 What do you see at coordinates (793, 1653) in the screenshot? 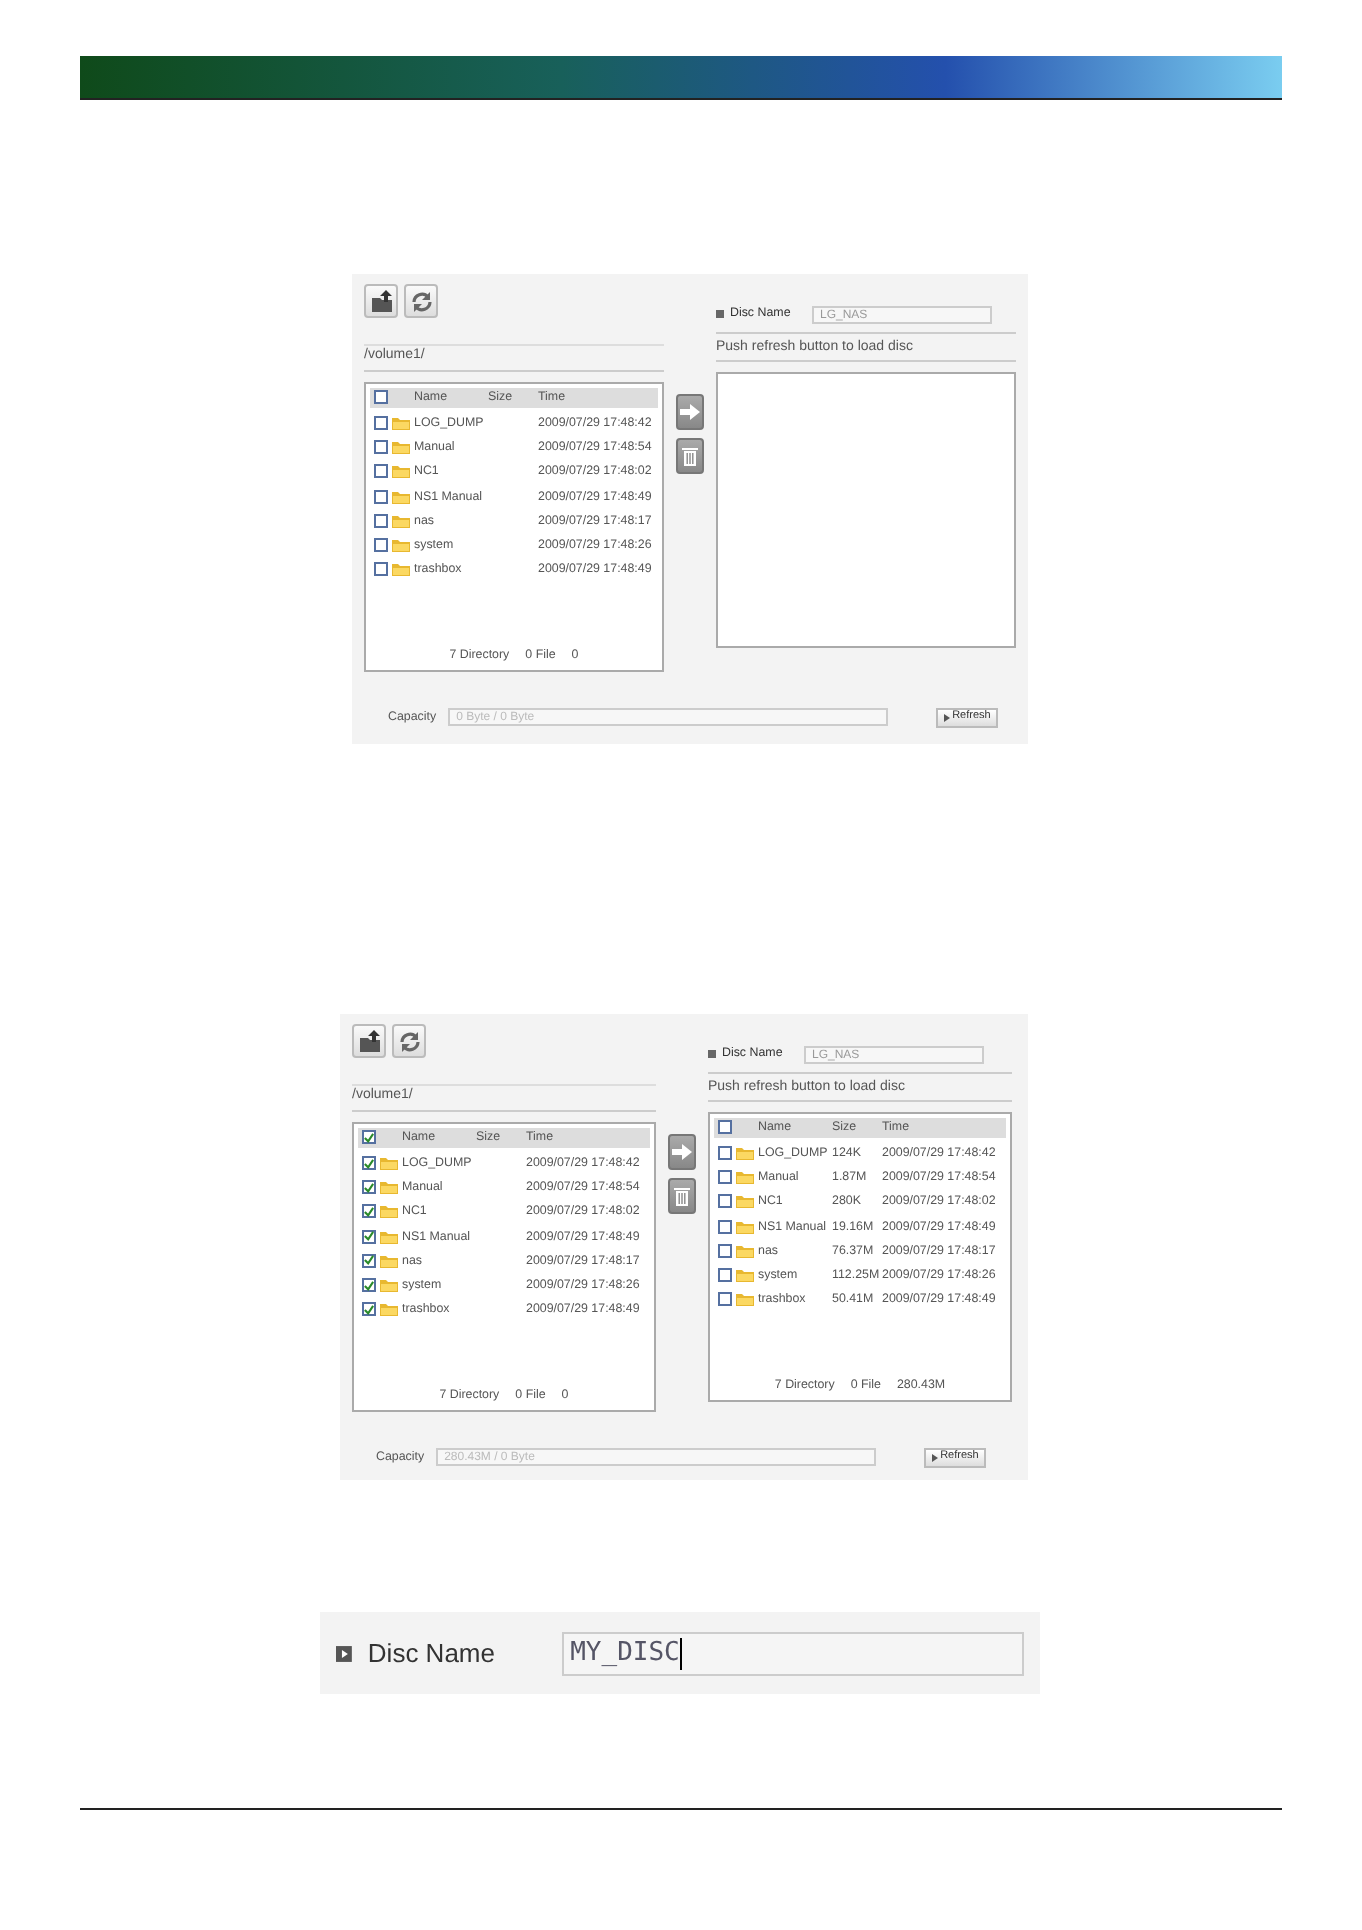
I see `disc-name-field: MY_DISC` at bounding box center [793, 1653].